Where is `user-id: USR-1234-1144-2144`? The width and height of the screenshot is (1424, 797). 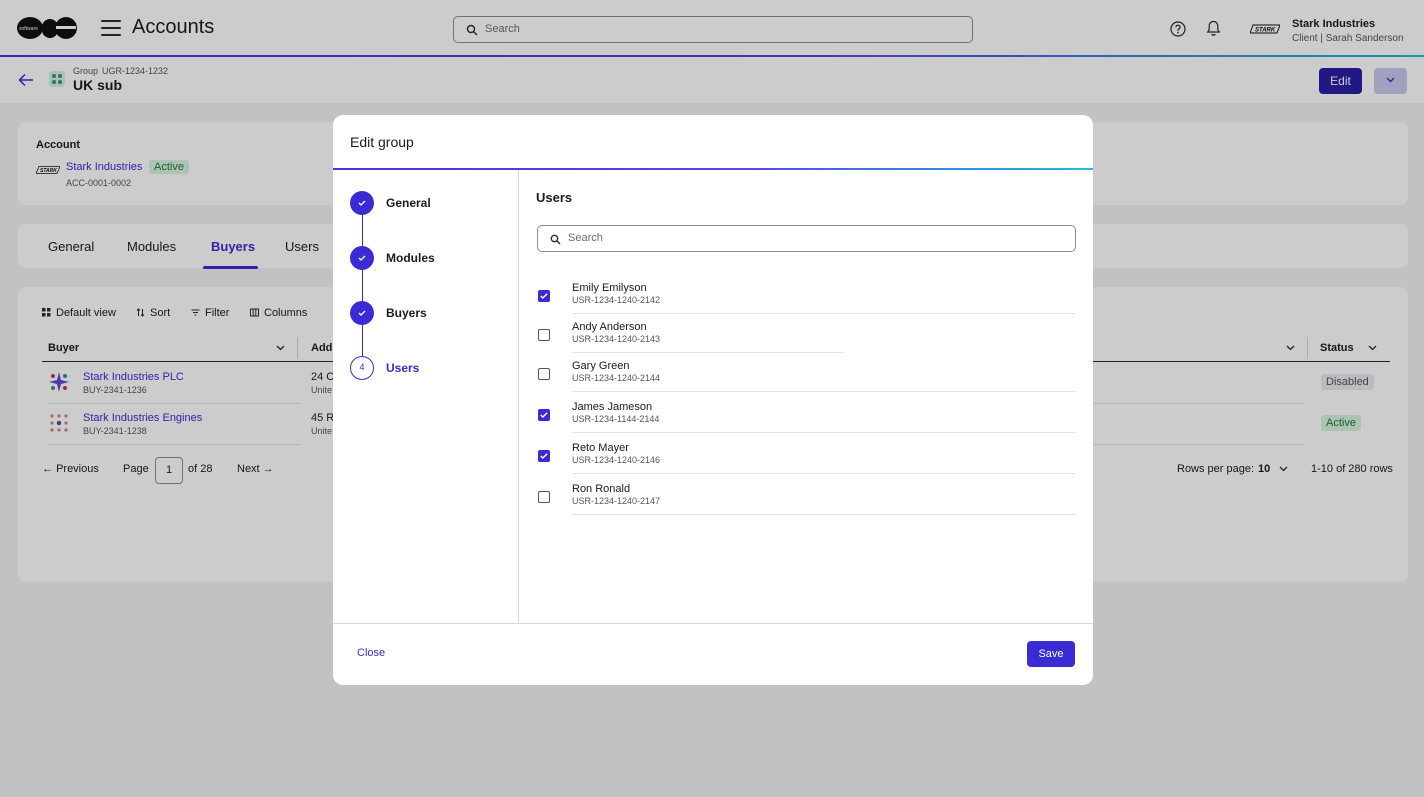 user-id: USR-1234-1144-2144 is located at coordinates (616, 419).